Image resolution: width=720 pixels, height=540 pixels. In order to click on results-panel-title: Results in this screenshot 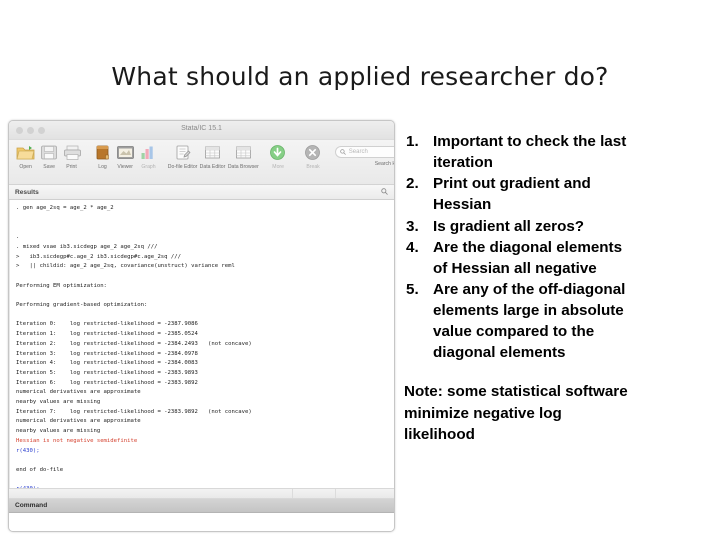, I will do `click(27, 192)`.